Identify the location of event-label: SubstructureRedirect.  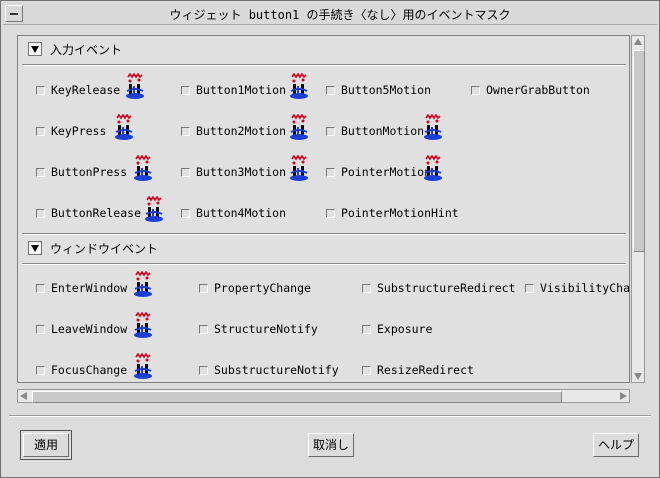
(446, 288).